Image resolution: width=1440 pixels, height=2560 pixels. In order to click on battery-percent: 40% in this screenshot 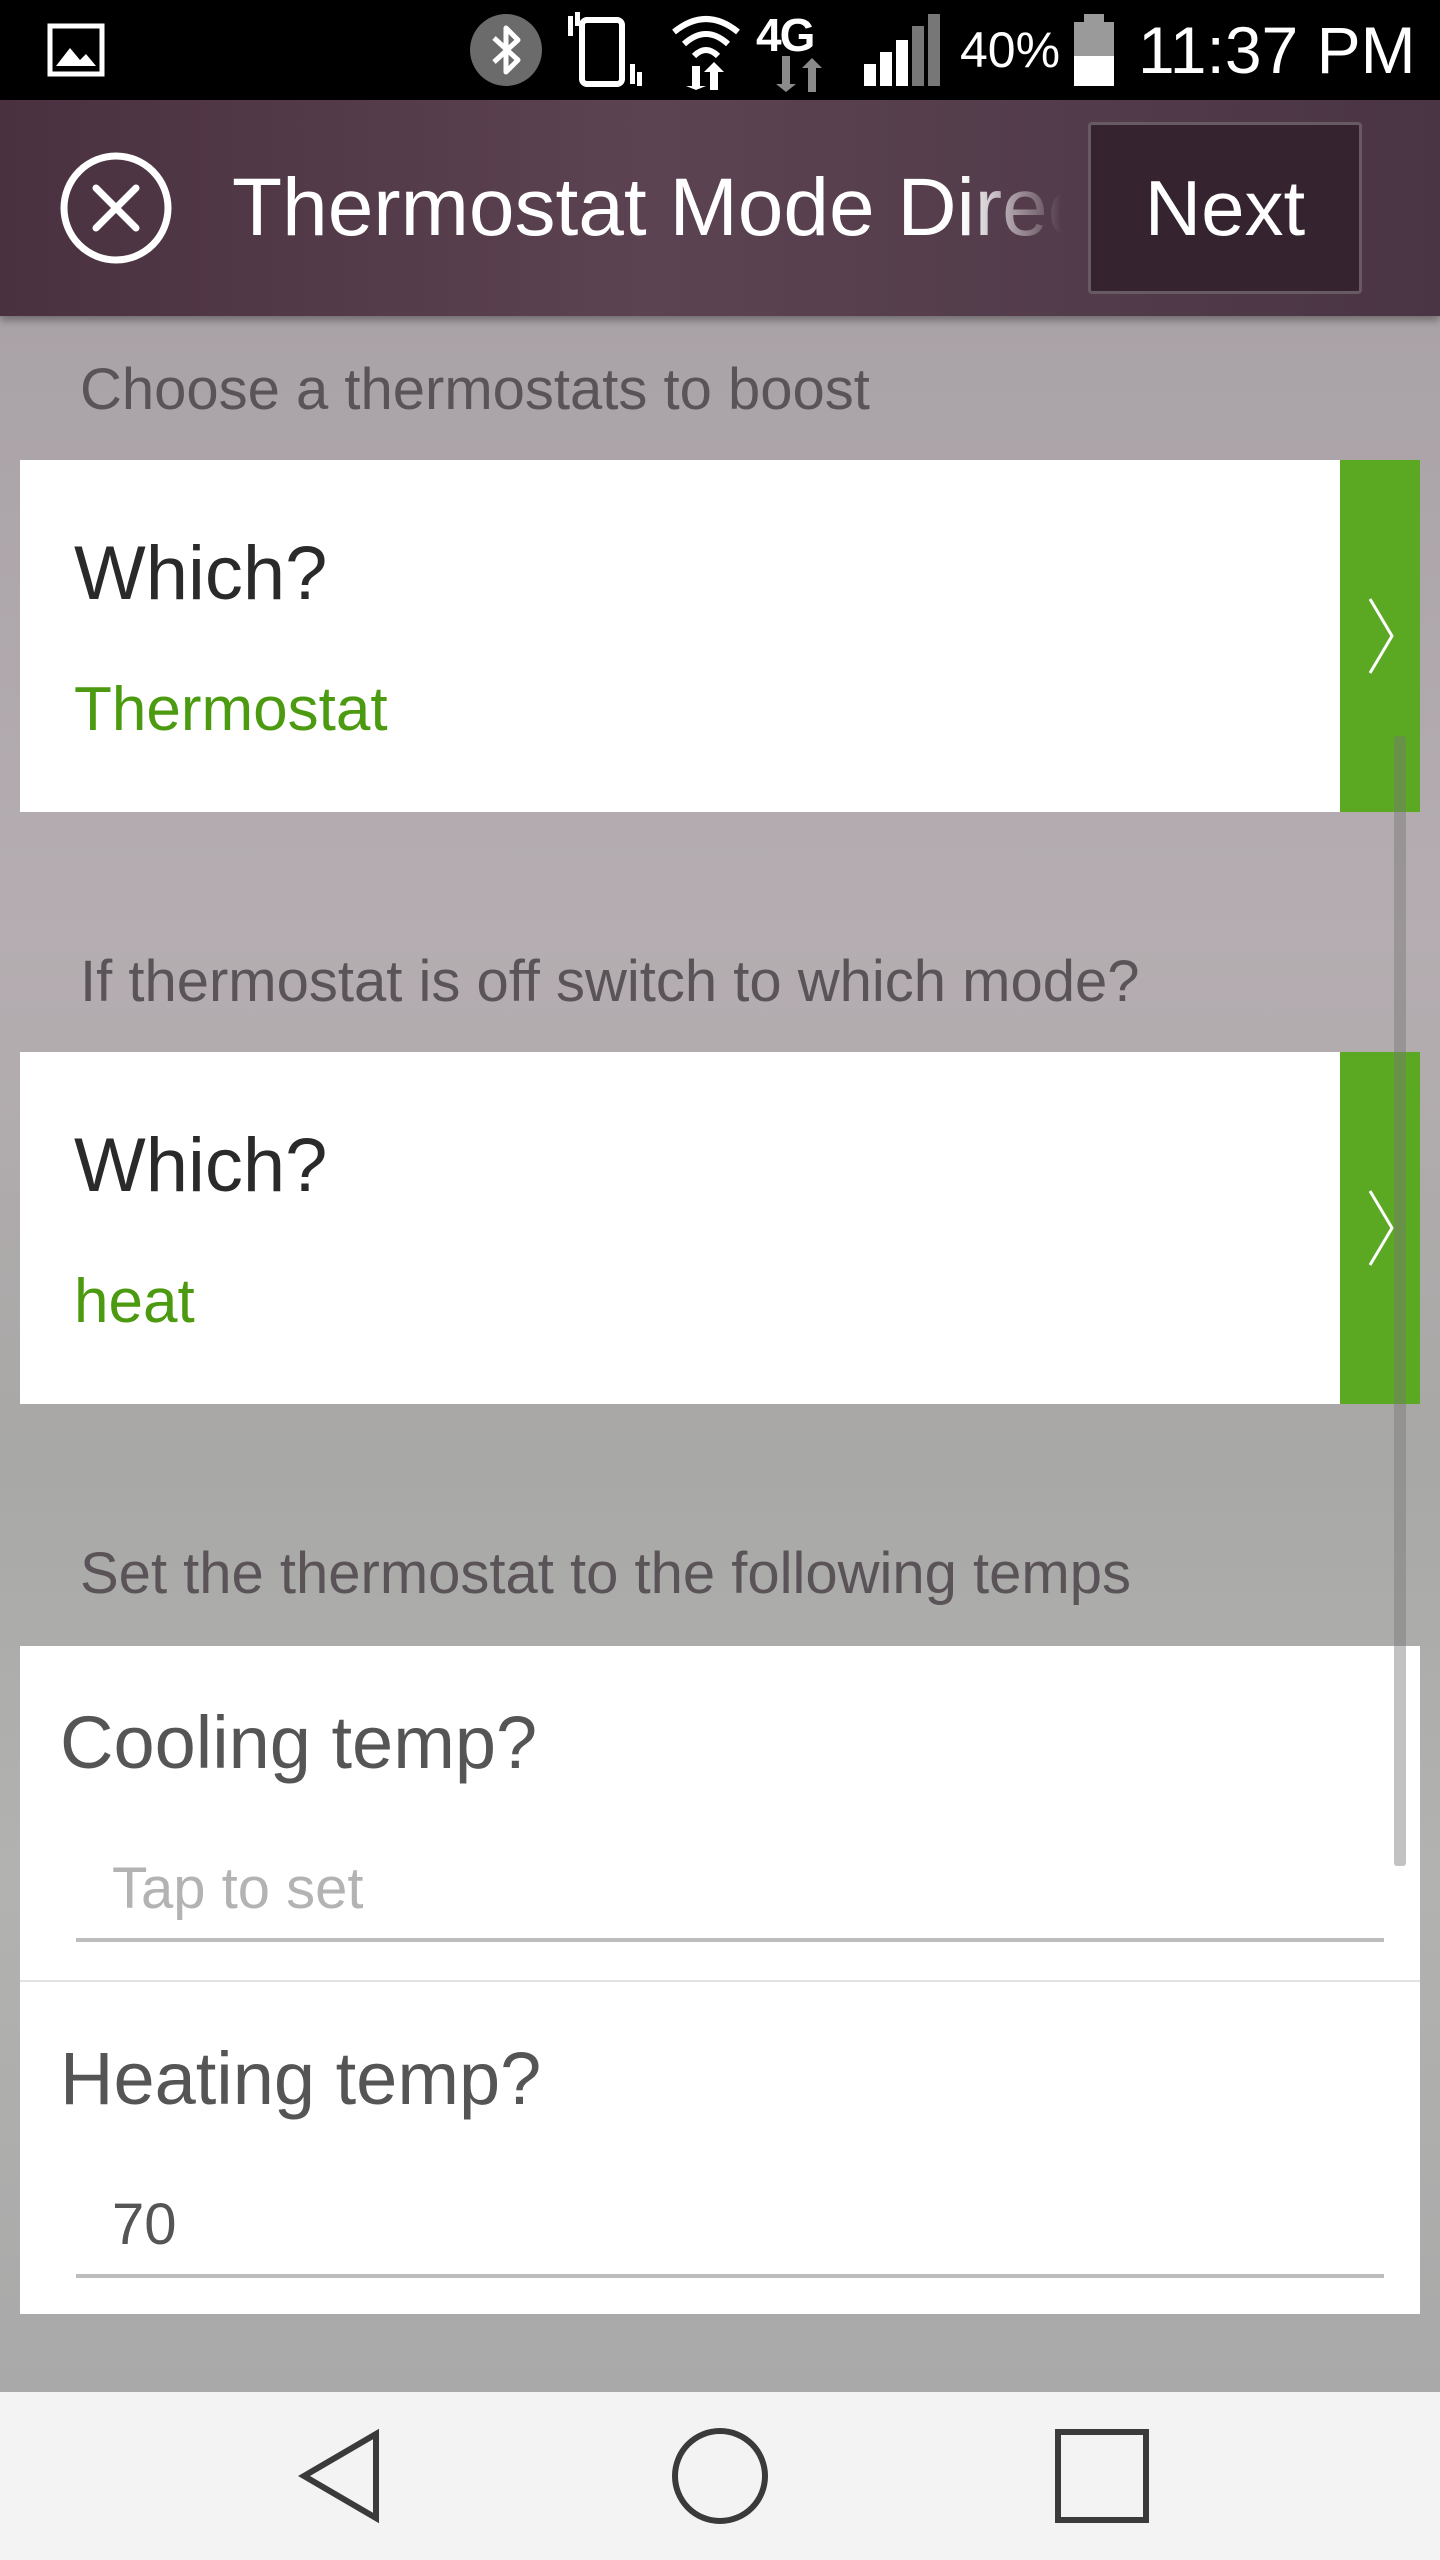, I will do `click(1010, 50)`.